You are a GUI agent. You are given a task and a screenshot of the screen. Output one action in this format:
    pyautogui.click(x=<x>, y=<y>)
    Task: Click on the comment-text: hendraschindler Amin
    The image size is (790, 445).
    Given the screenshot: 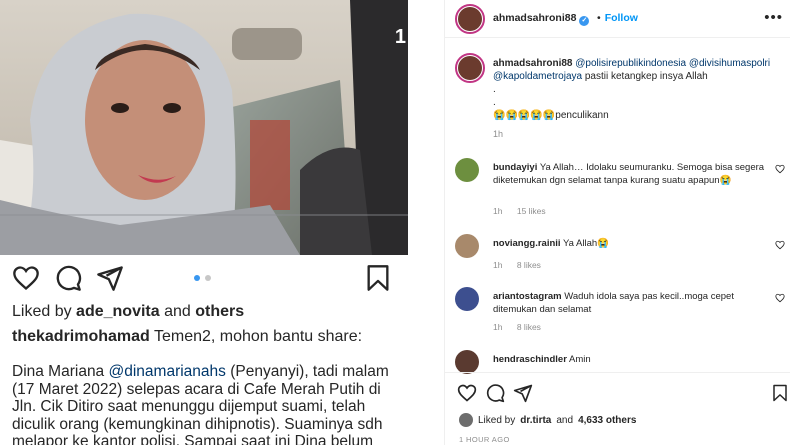 What is the action you would take?
    pyautogui.click(x=634, y=359)
    